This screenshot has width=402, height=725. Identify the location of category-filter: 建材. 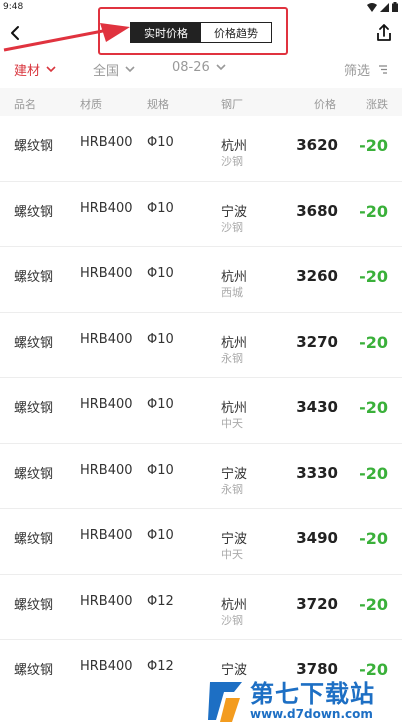
(35, 69).